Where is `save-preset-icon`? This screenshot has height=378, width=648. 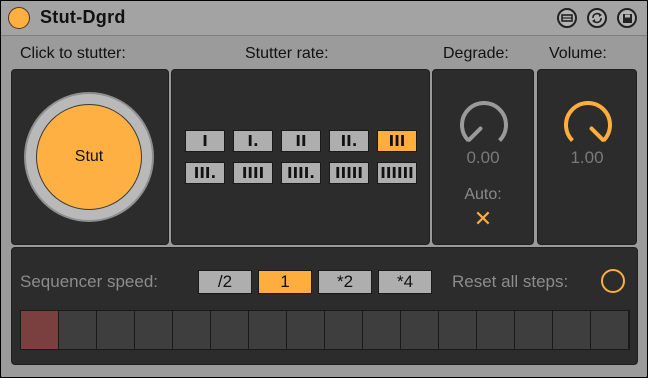 save-preset-icon is located at coordinates (627, 18).